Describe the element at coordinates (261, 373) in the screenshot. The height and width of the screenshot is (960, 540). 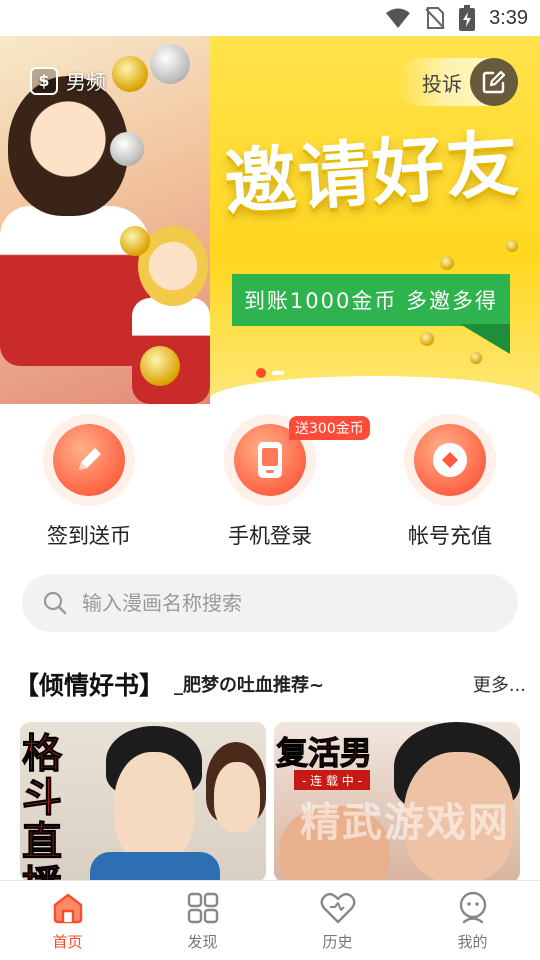
I see `carousel-dot-active` at that location.